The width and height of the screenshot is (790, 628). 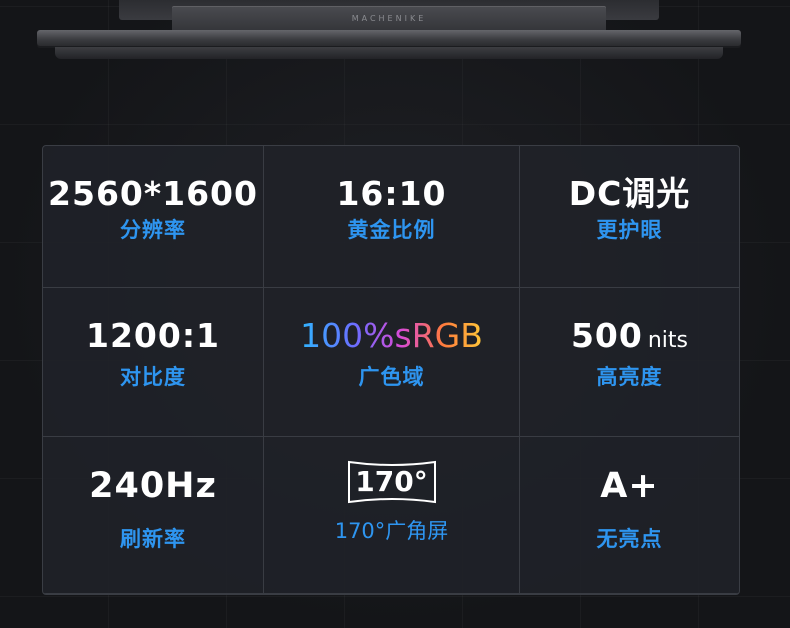 I want to click on spec-unit-brightness: nits, so click(x=668, y=340).